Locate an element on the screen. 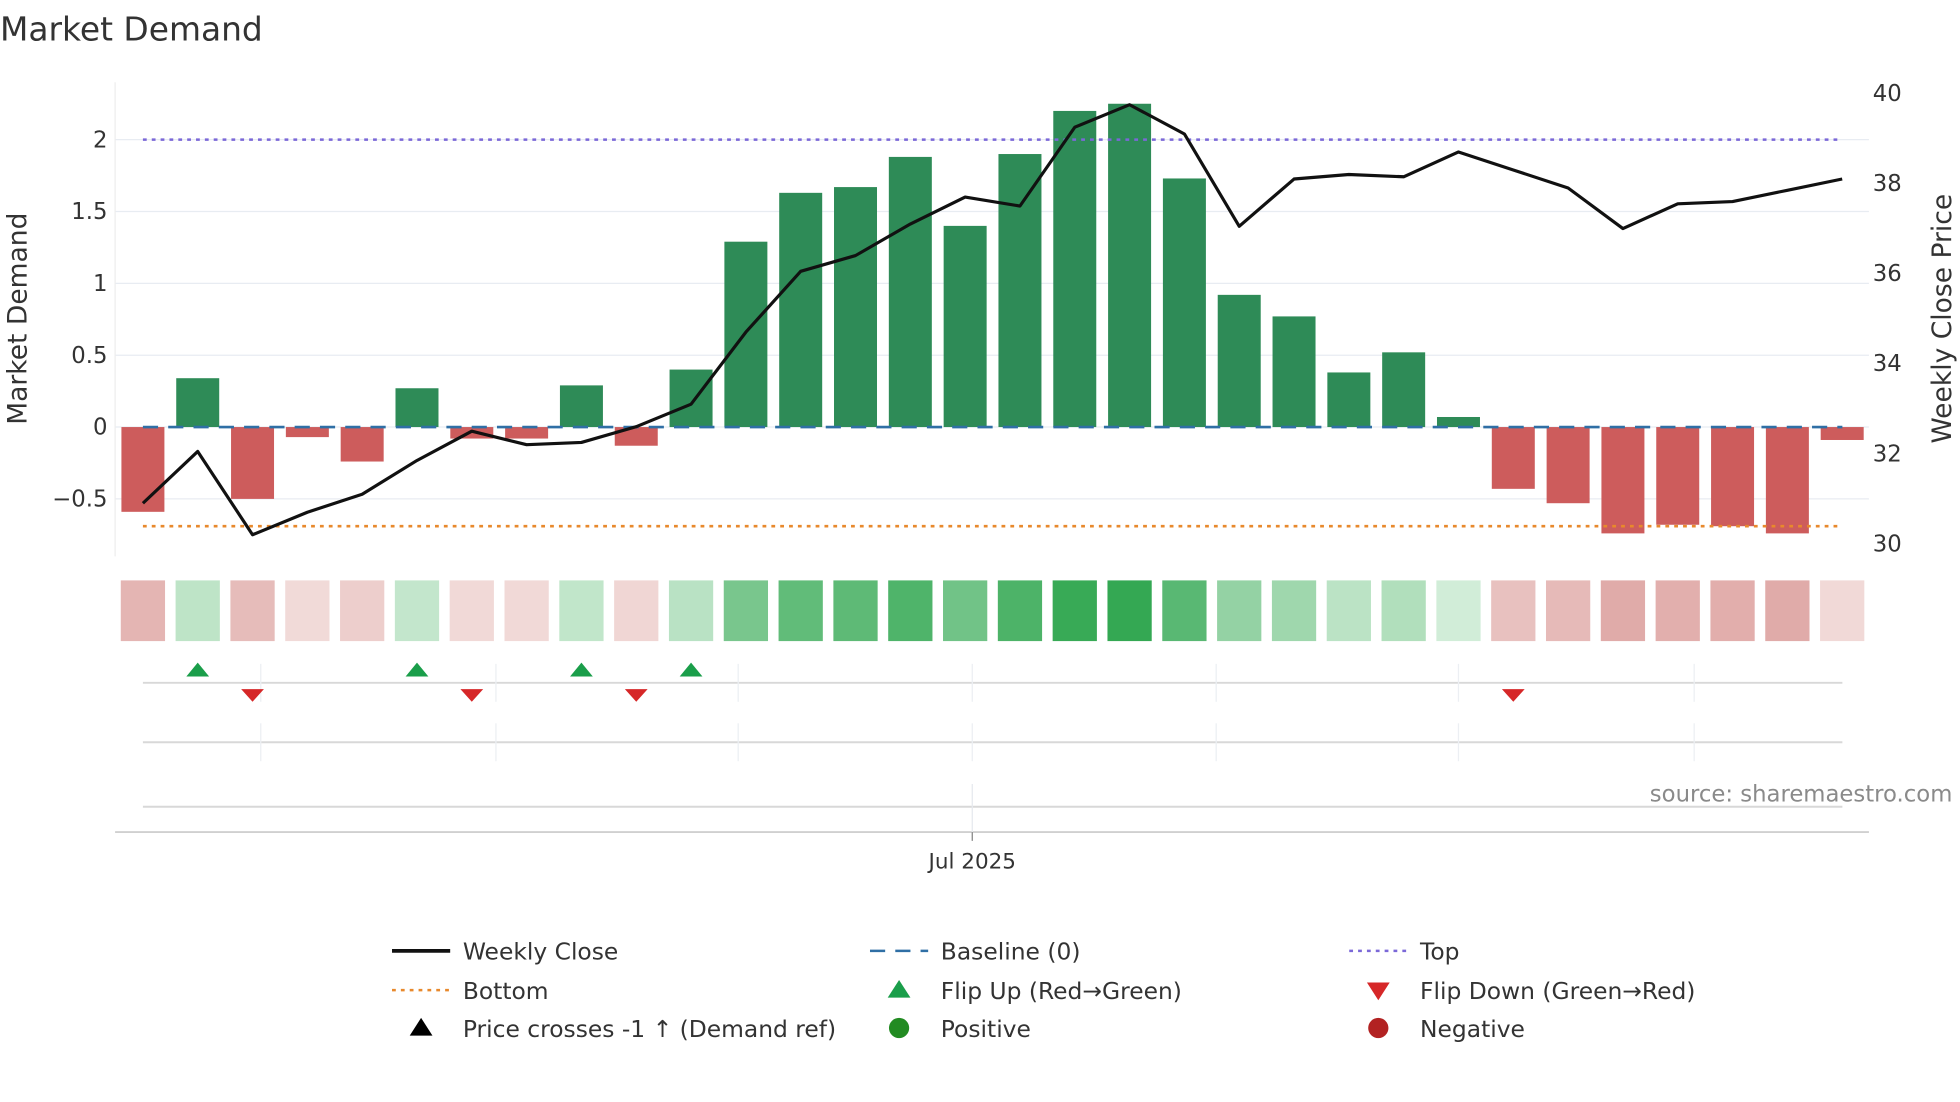 The image size is (1960, 1102). legend-item: Top is located at coordinates (1404, 952).